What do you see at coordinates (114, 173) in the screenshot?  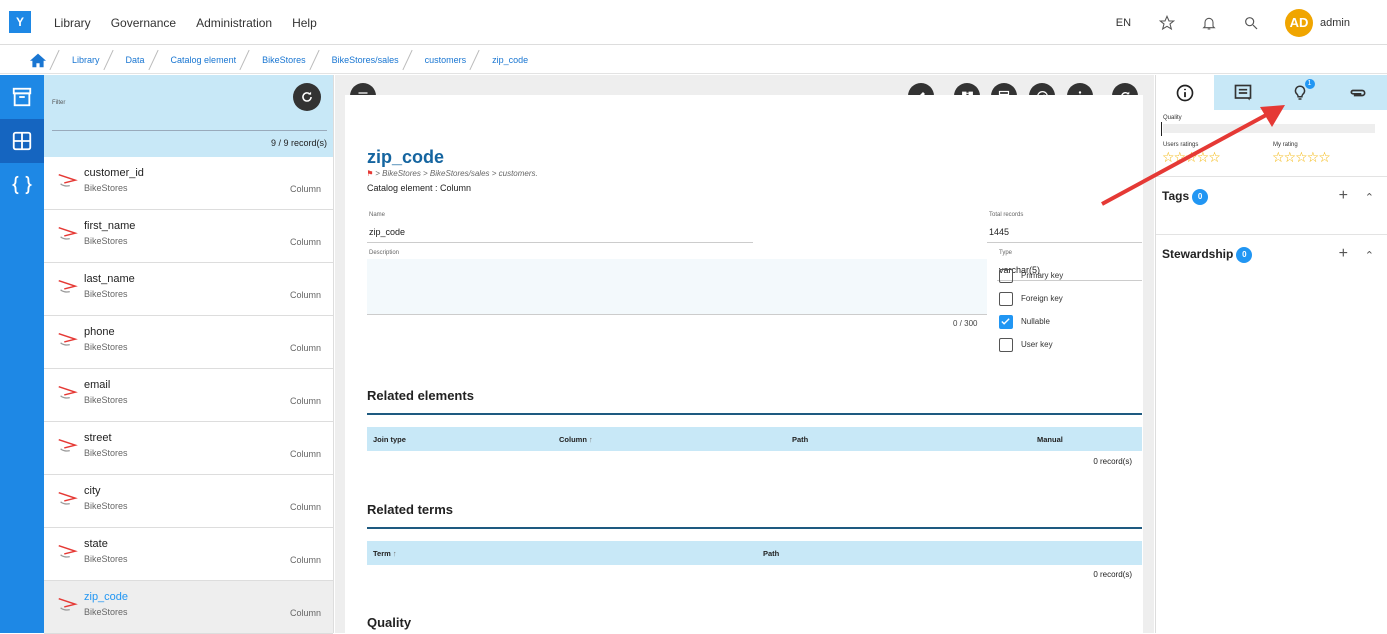 I see `list-item-name: customer_id` at bounding box center [114, 173].